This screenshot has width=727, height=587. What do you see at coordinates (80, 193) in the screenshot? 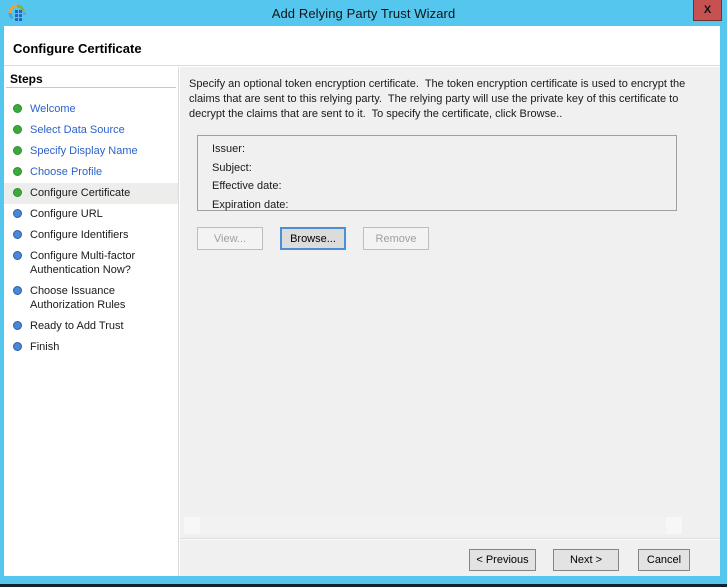
I see `step-label: Configure Certificate` at bounding box center [80, 193].